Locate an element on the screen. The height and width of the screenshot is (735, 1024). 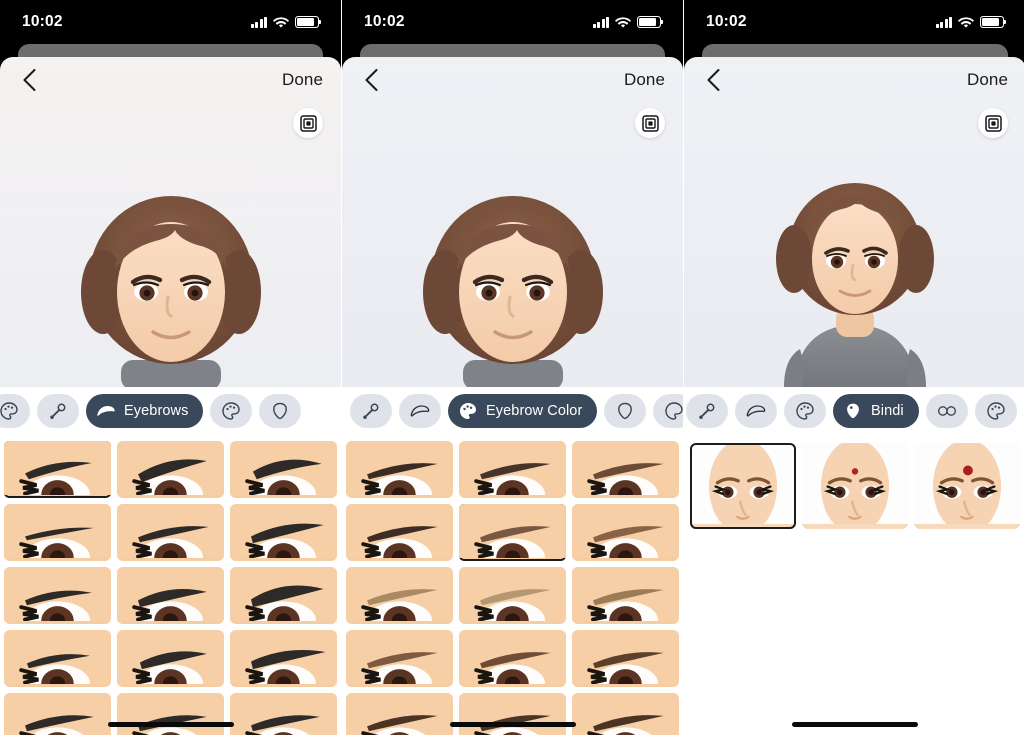
category-tab-bar: Eyebrows is located at coordinates (170, 411).